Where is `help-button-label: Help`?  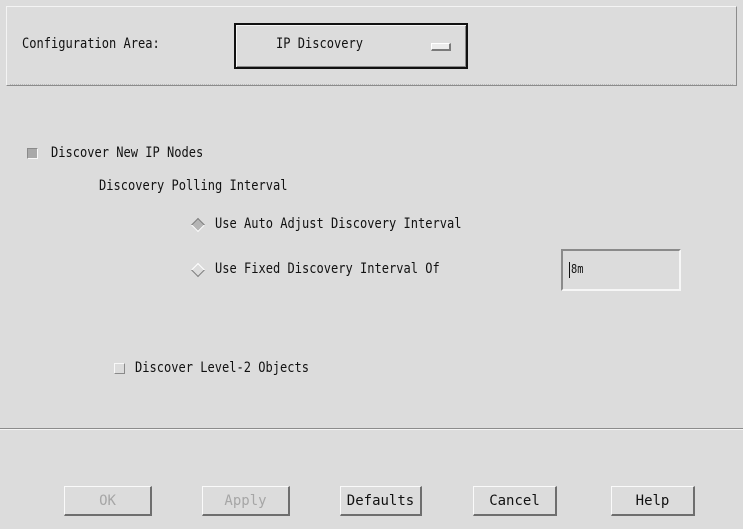 help-button-label: Help is located at coordinates (652, 501).